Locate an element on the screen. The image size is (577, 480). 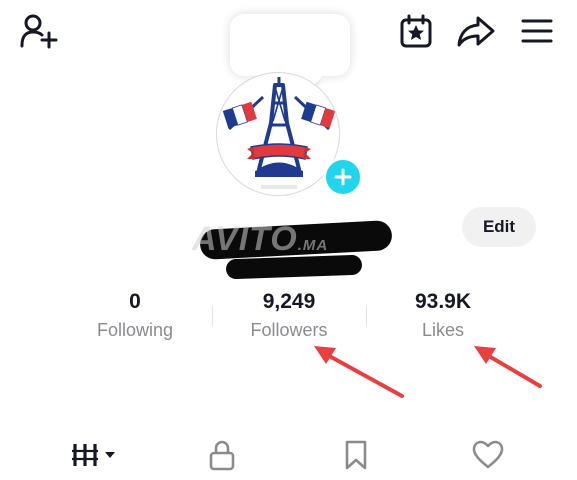
stat-followers: 9,249 Followers is located at coordinates (289, 315).